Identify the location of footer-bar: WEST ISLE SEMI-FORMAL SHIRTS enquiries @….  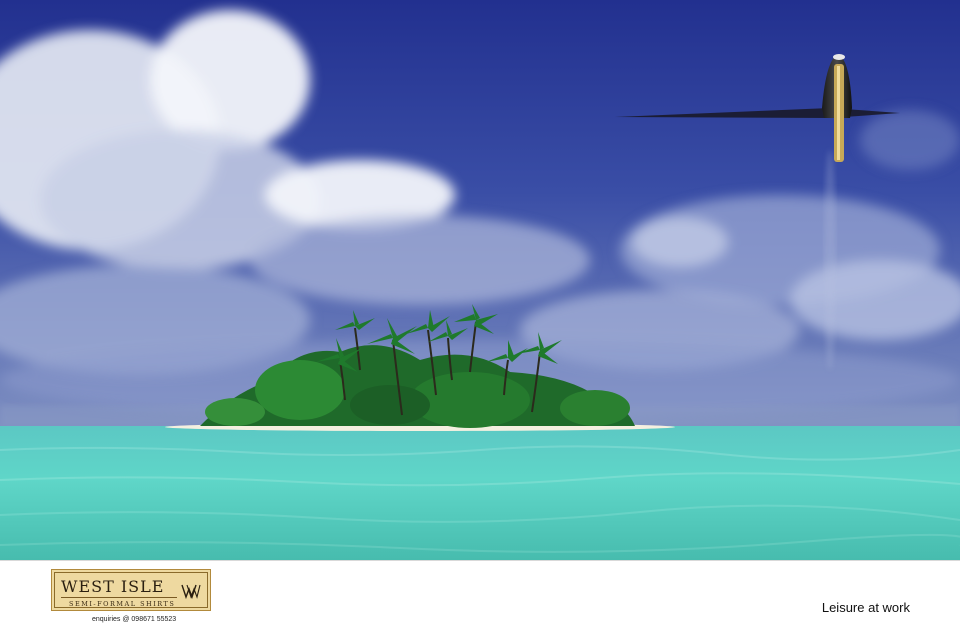
(480, 598).